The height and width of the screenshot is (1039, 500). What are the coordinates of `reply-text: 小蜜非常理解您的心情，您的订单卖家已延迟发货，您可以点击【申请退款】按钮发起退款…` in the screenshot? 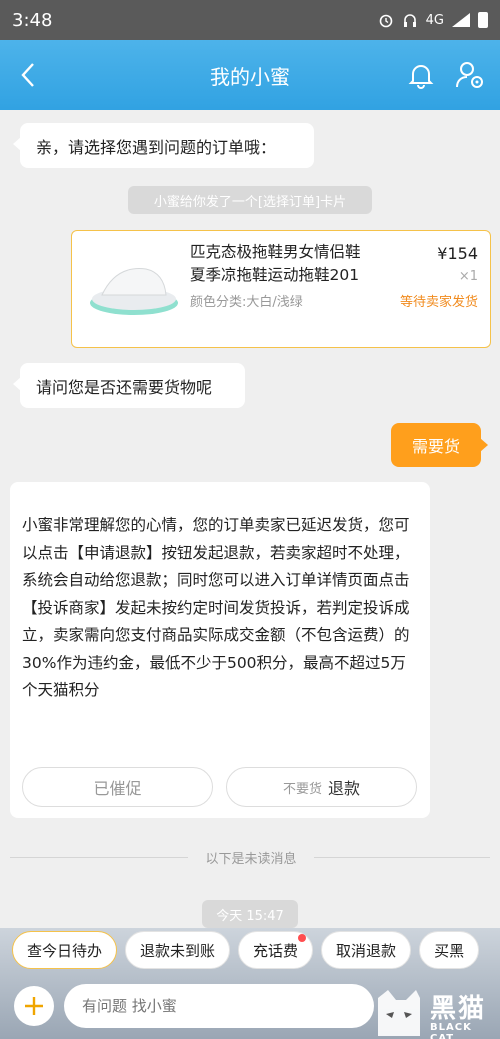 It's located at (216, 607).